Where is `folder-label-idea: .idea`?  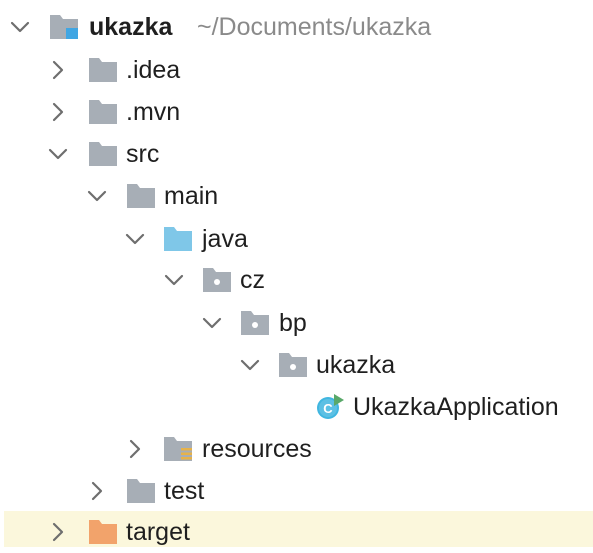 folder-label-idea: .idea is located at coordinates (153, 70).